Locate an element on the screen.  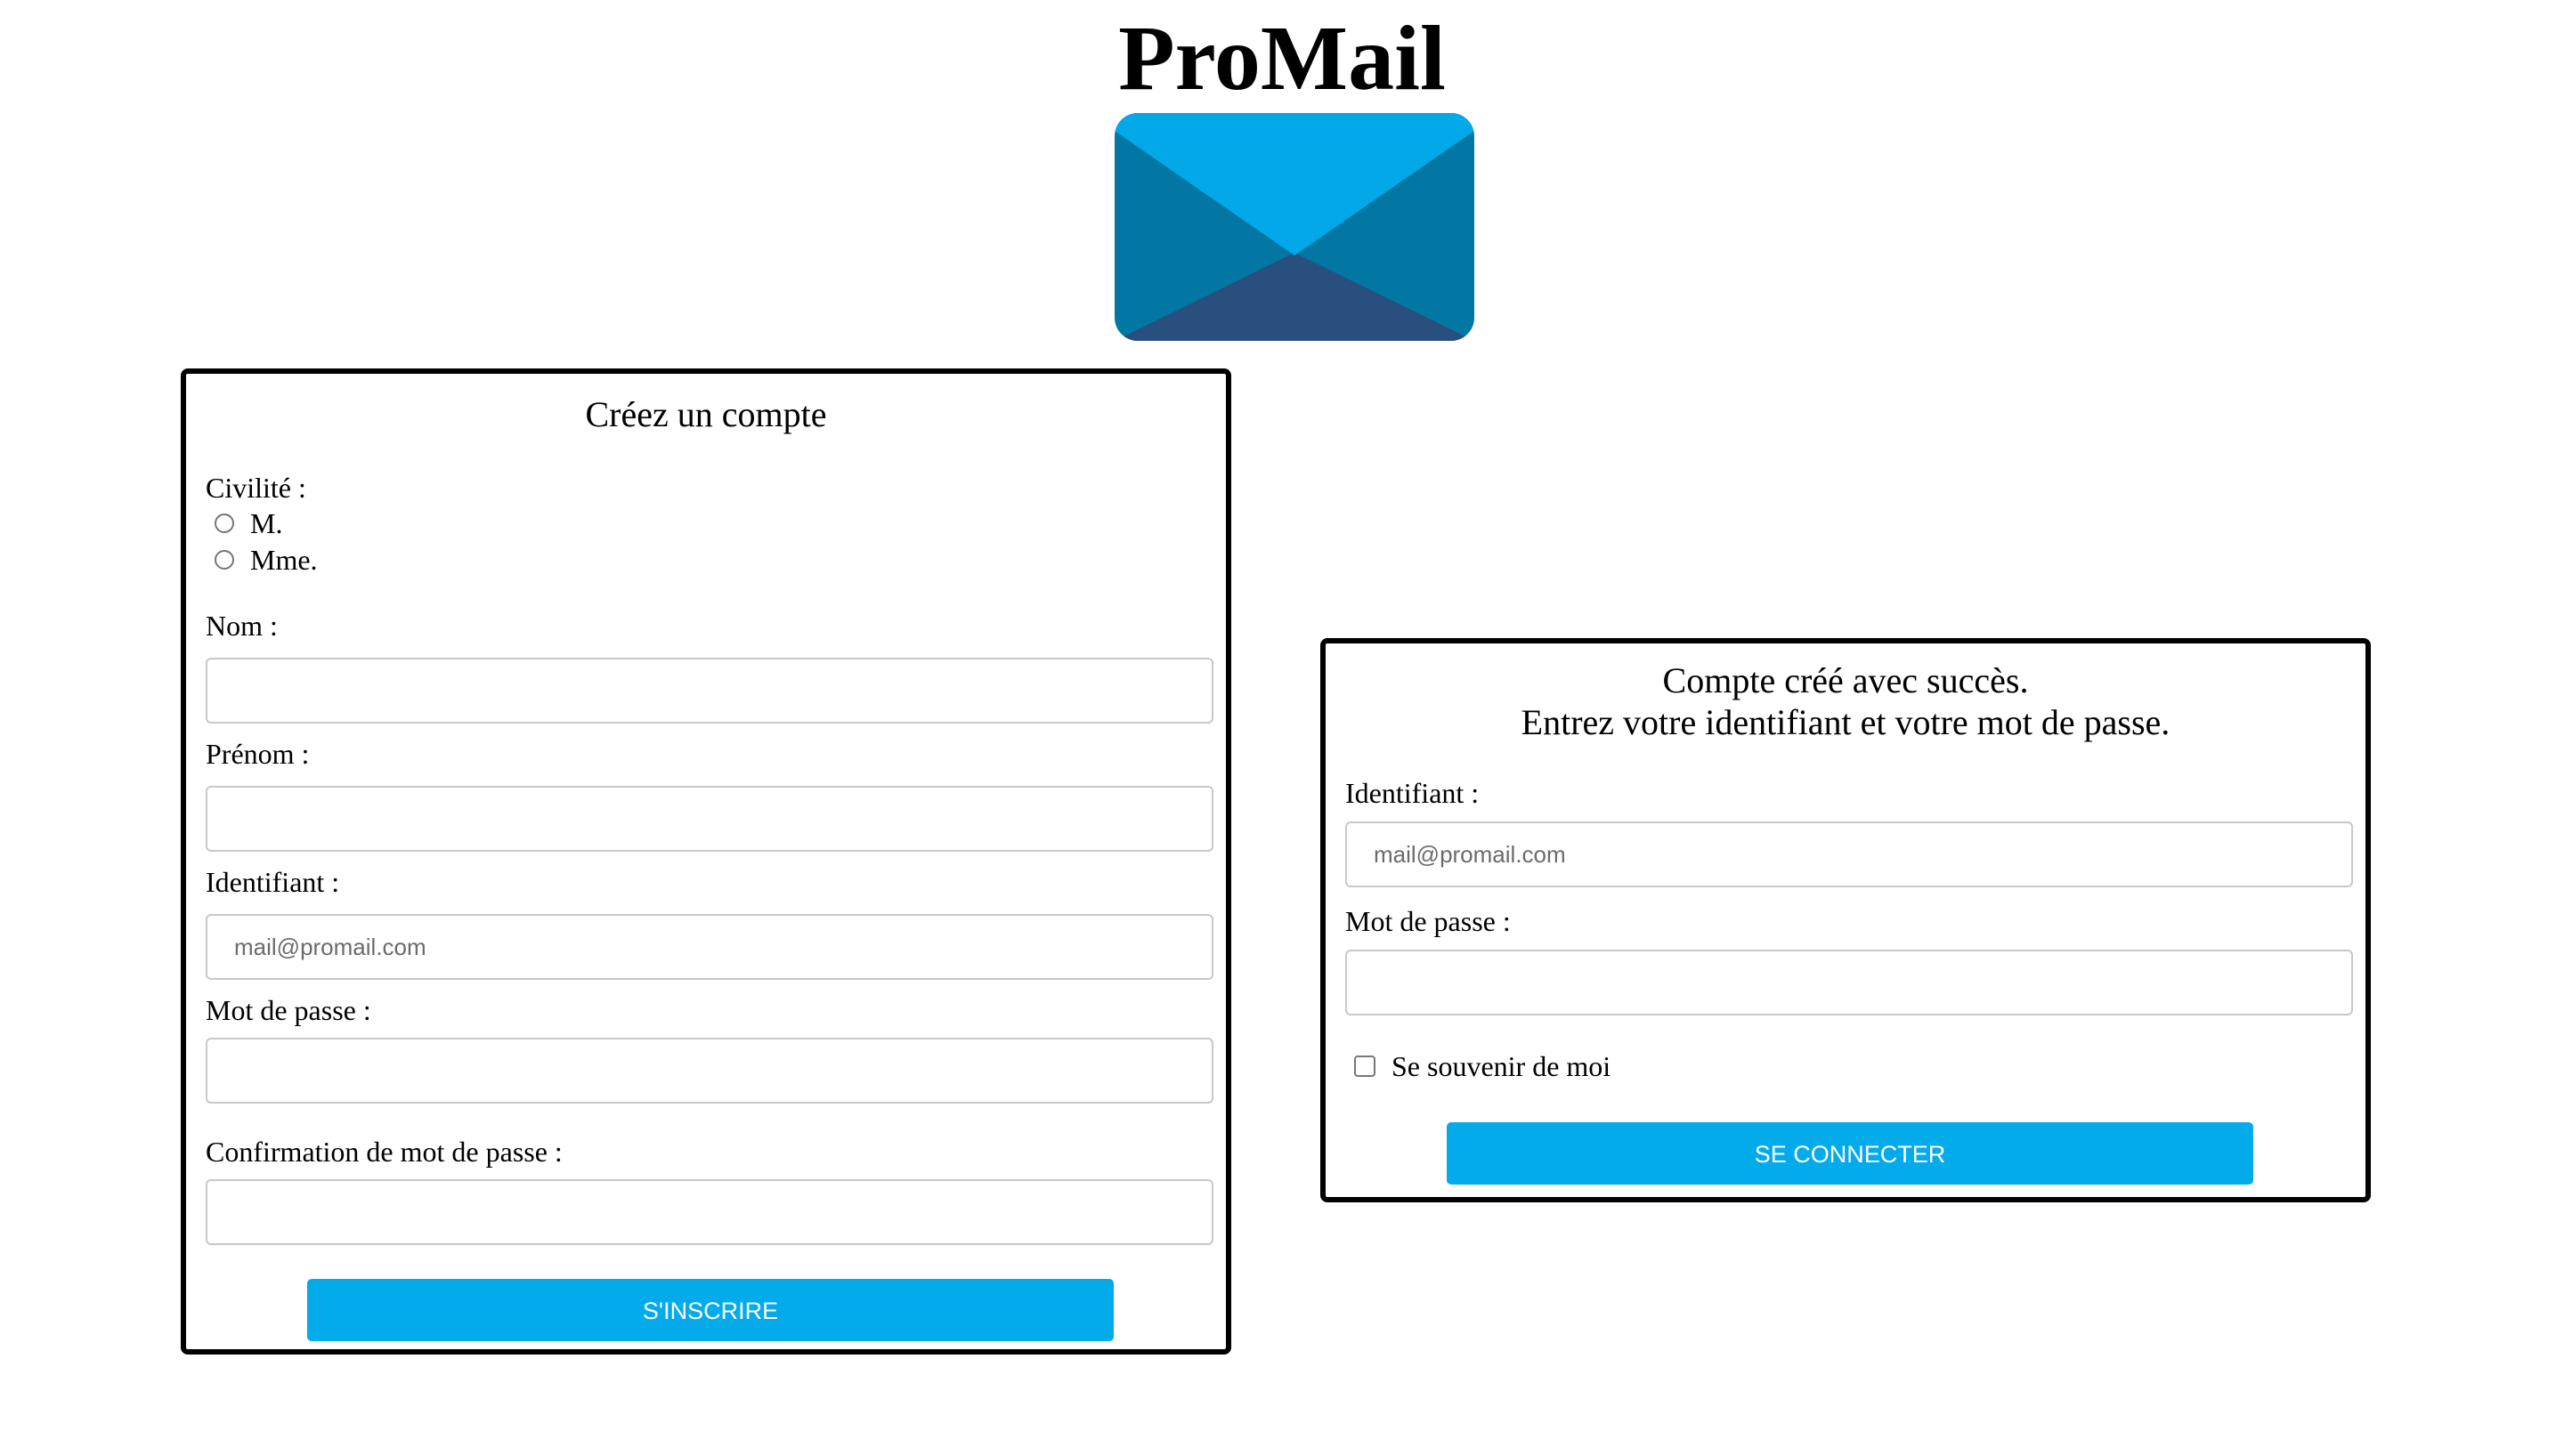
last-name-input is located at coordinates (709, 691).